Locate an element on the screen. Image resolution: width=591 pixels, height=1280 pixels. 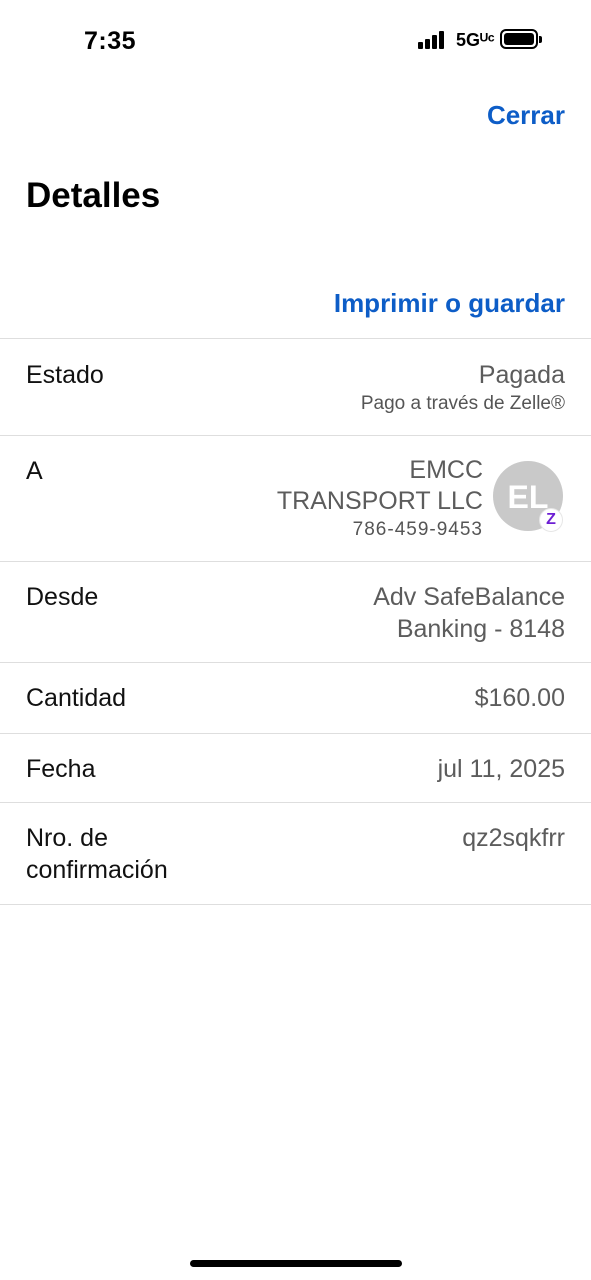
payment-method: Pago a través de Zelle® is located at coordinates (462, 403).